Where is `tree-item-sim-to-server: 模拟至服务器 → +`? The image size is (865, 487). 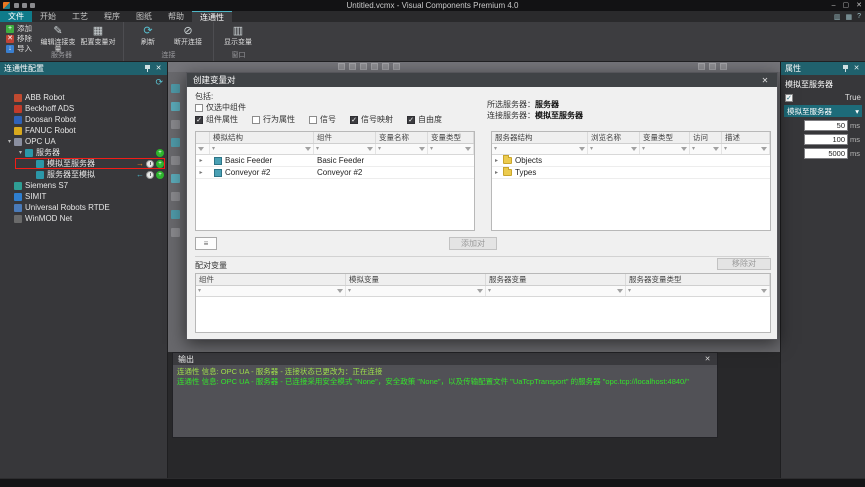
tree-item-sim-to-server: 模拟至服务器 → + is located at coordinates (83, 163).